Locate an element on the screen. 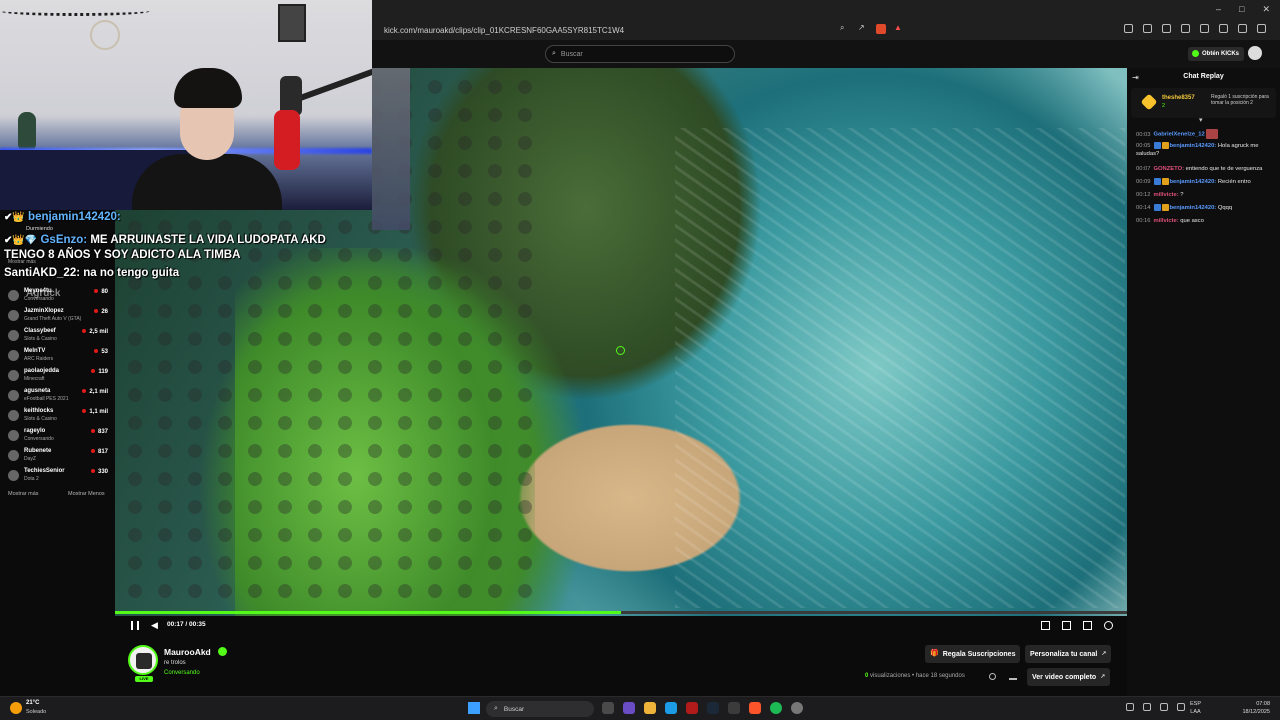  streamer-shirt is located at coordinates (207, 182).